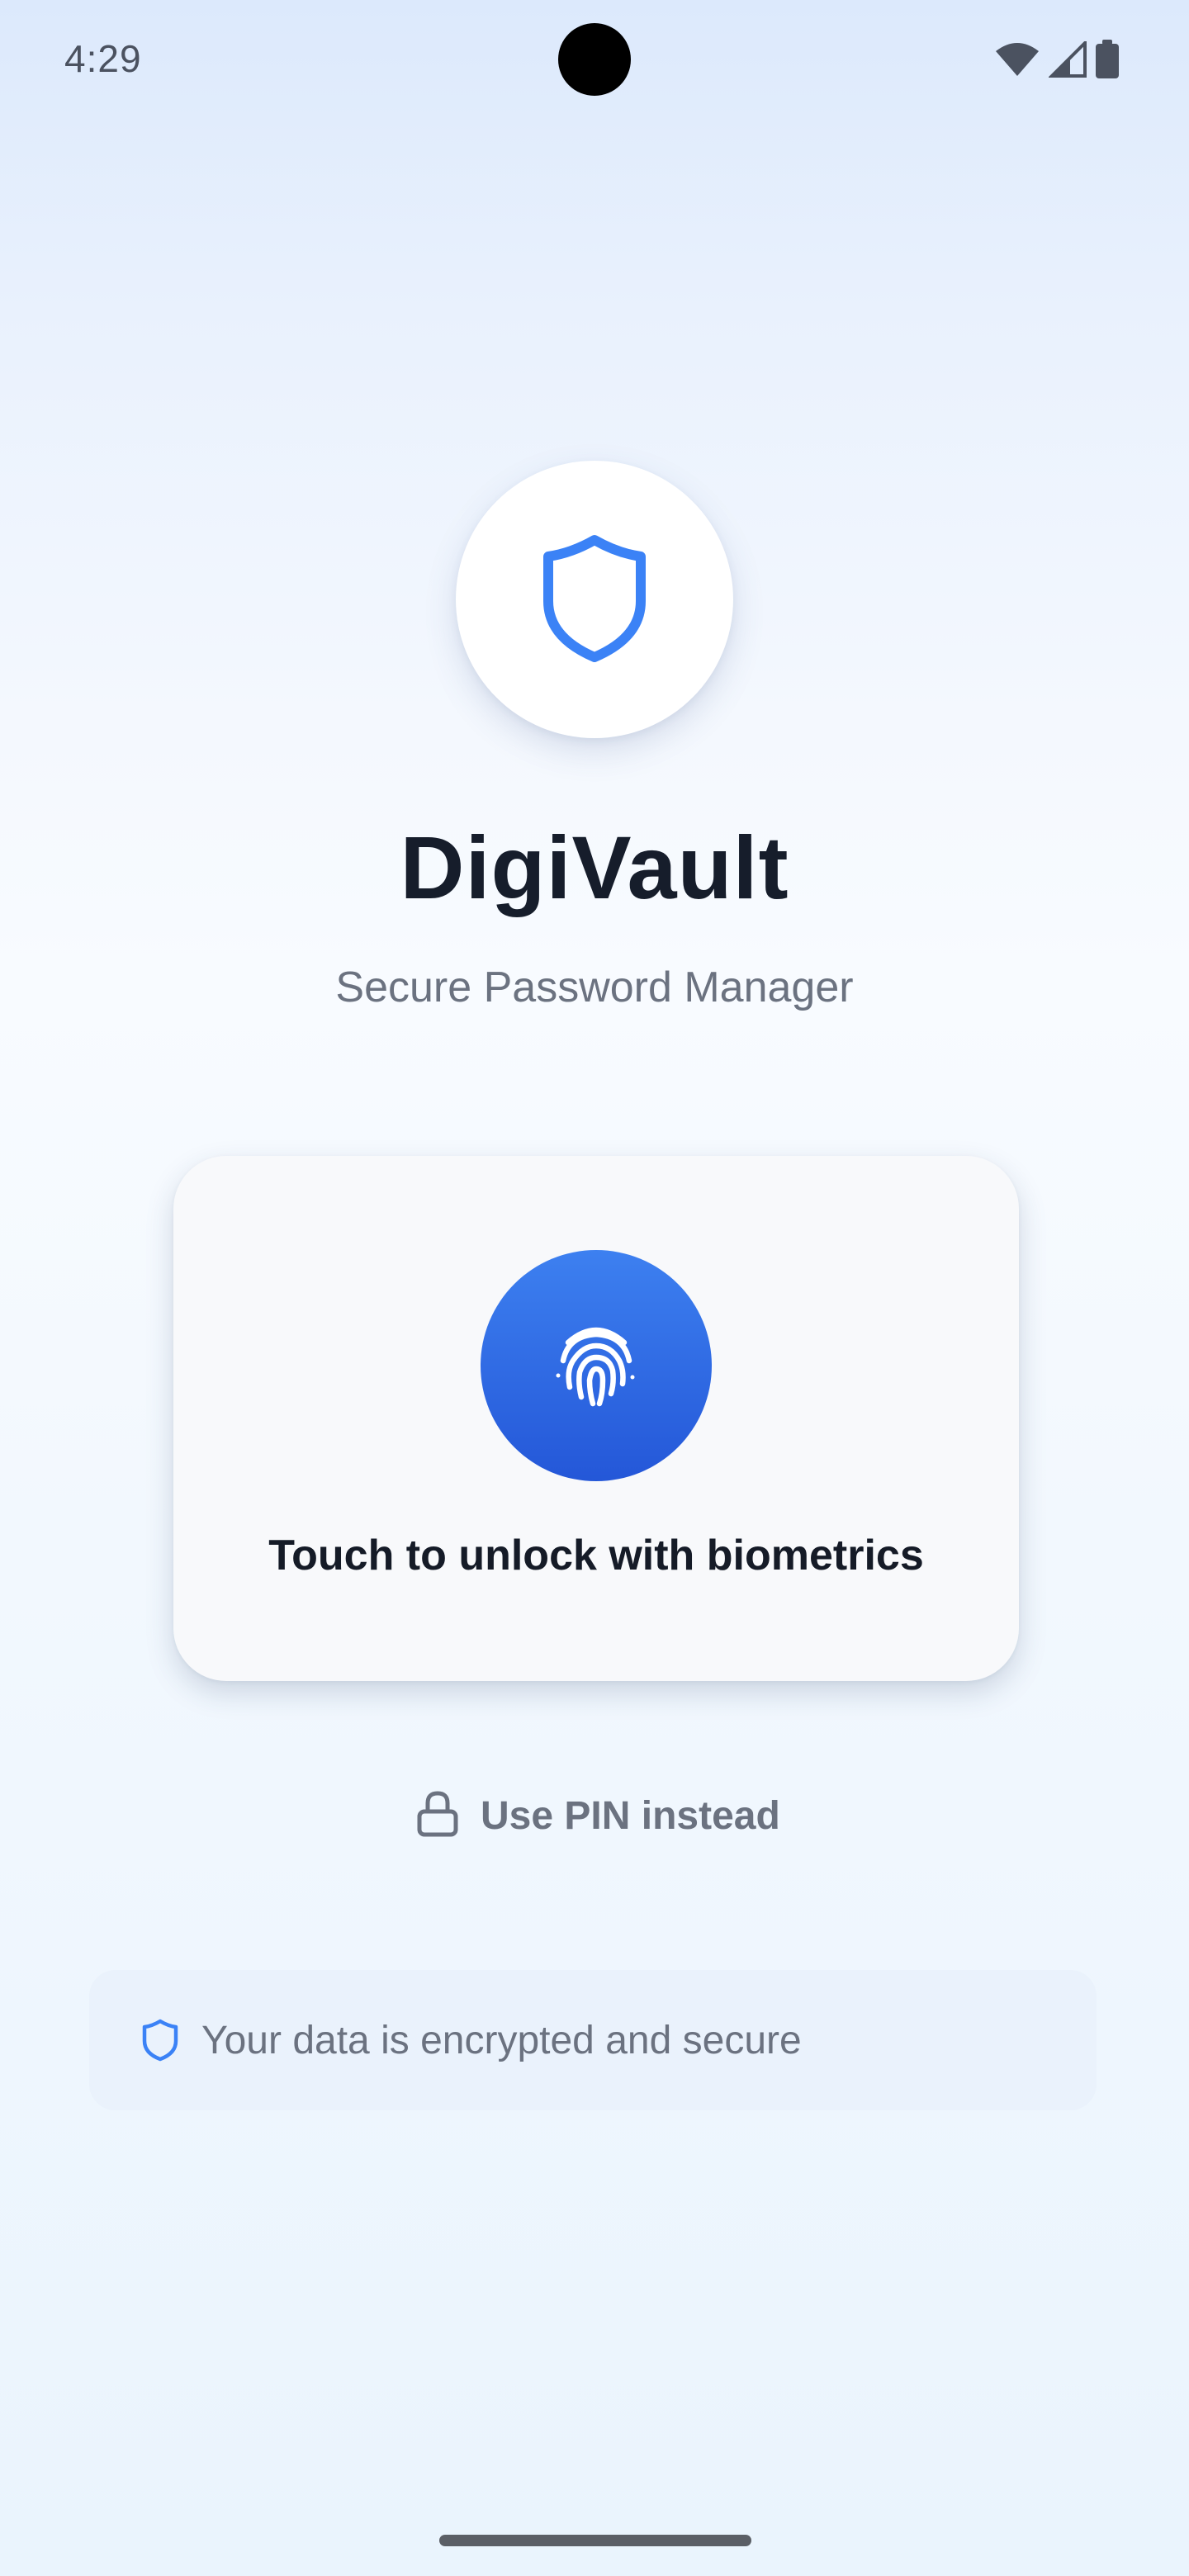  What do you see at coordinates (437, 1816) in the screenshot?
I see `lock-icon` at bounding box center [437, 1816].